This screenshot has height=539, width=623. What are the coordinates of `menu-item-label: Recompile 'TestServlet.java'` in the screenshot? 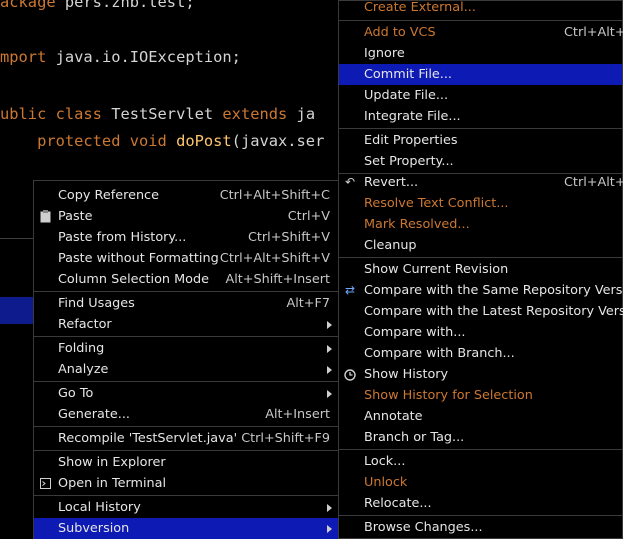 It's located at (148, 438).